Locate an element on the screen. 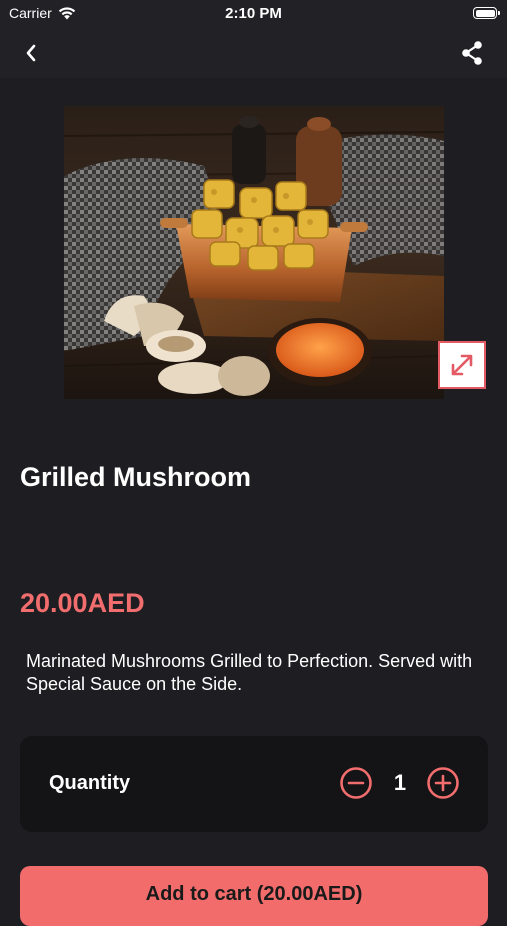  back-button is located at coordinates (31, 53).